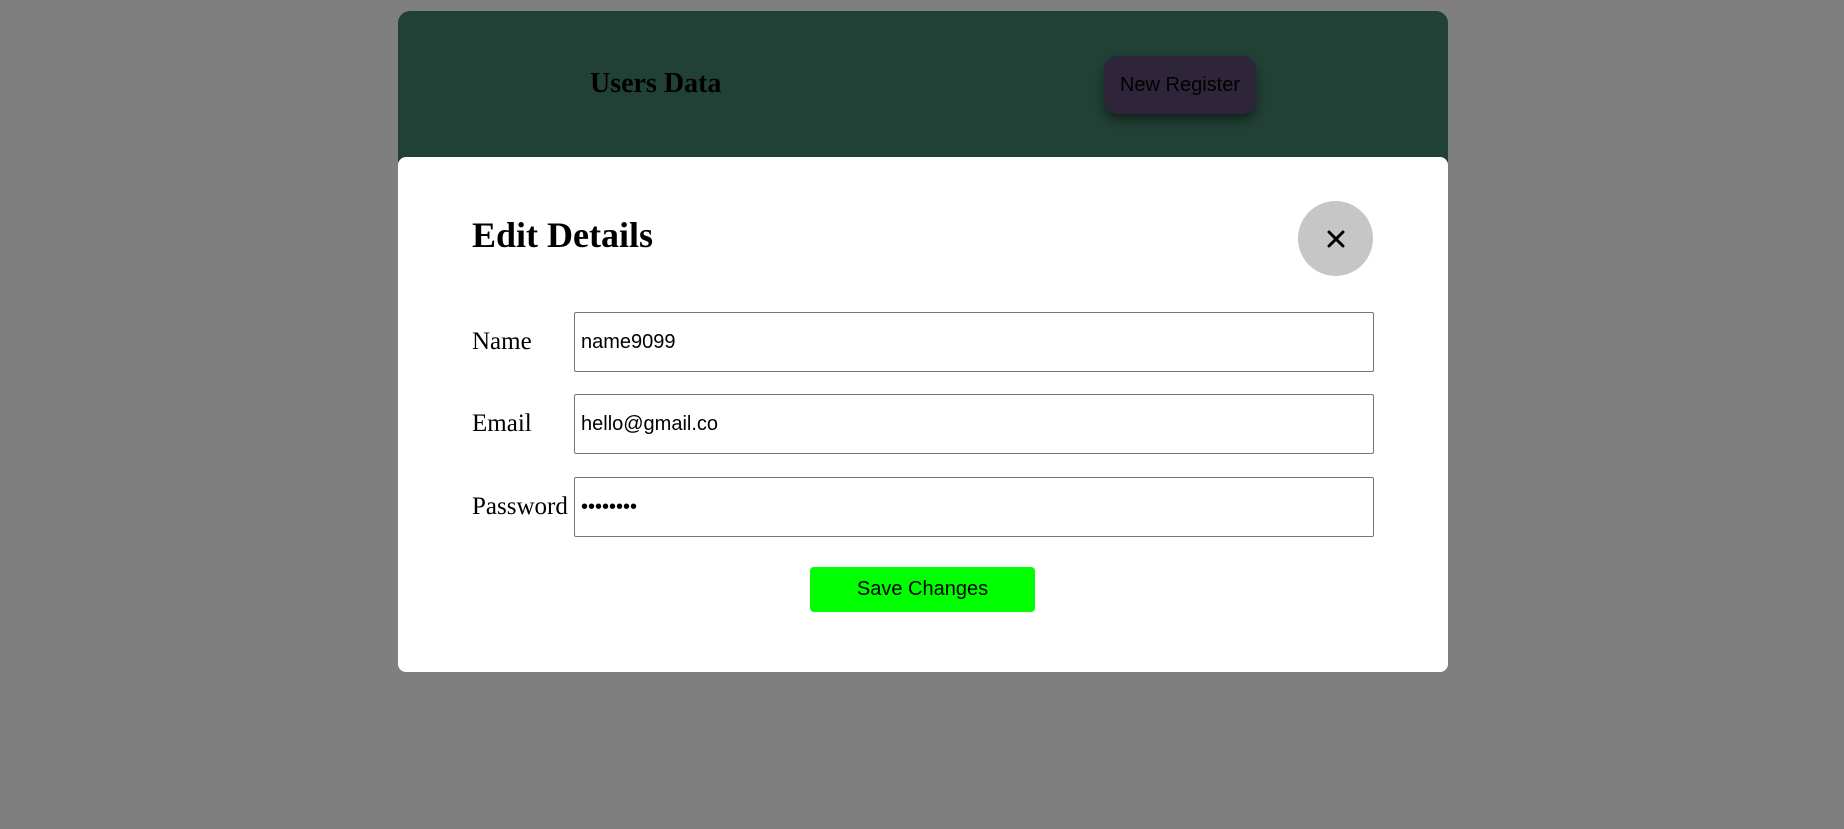  Describe the element at coordinates (974, 507) in the screenshot. I see `password-input` at that location.